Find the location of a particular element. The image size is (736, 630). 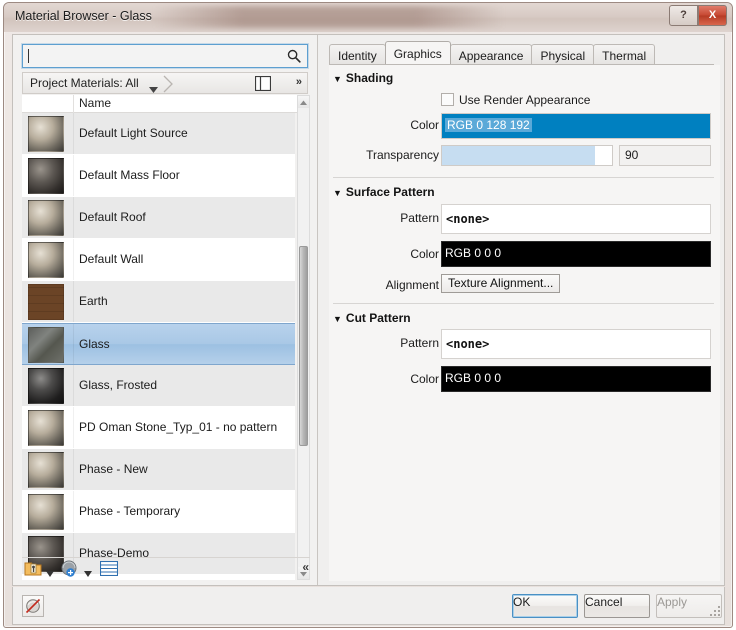

material-name: Glass is located at coordinates (94, 344).